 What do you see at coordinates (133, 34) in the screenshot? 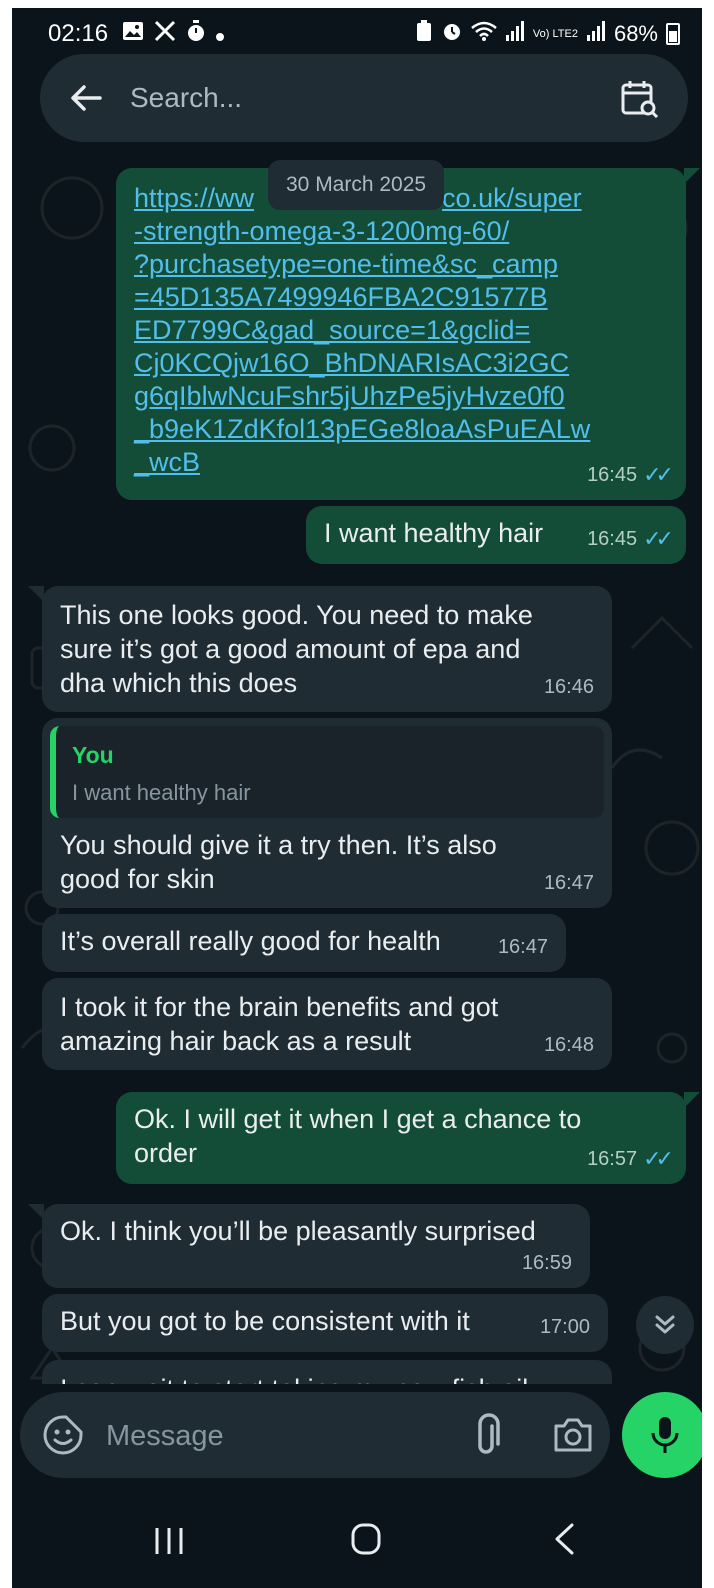
I see `gallery-notification-icon` at bounding box center [133, 34].